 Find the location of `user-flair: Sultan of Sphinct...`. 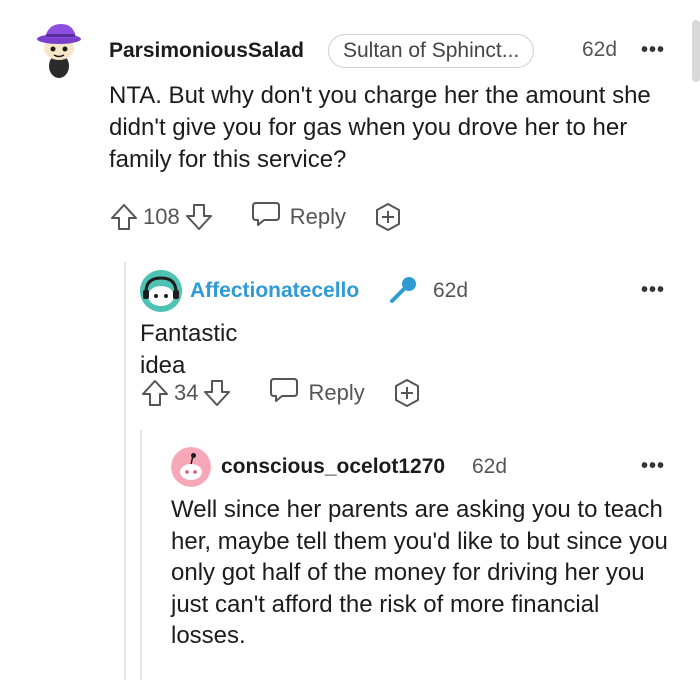

user-flair: Sultan of Sphinct... is located at coordinates (431, 51).